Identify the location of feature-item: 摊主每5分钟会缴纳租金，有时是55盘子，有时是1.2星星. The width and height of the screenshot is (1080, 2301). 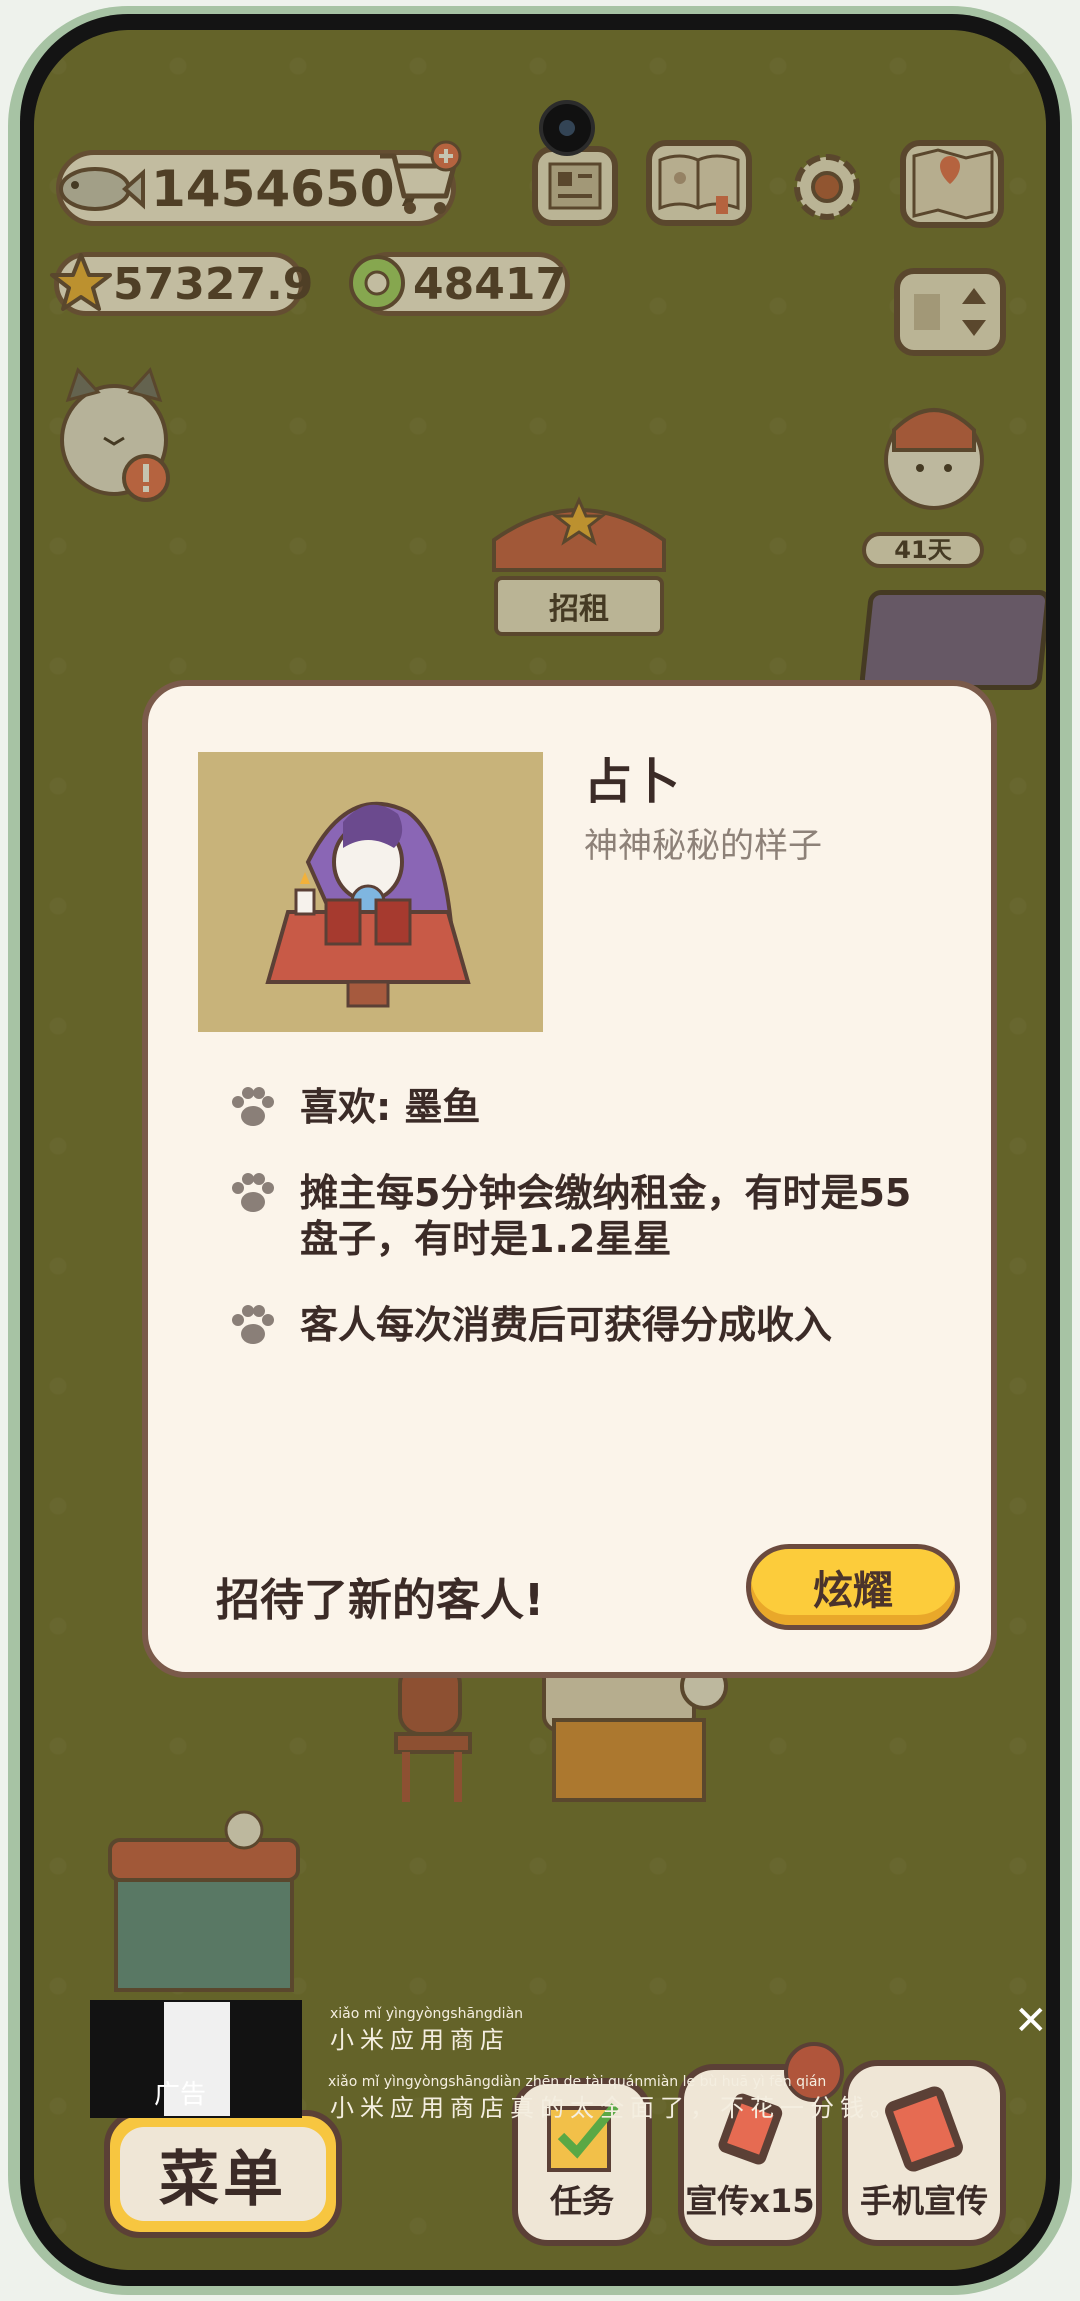
(574, 1216).